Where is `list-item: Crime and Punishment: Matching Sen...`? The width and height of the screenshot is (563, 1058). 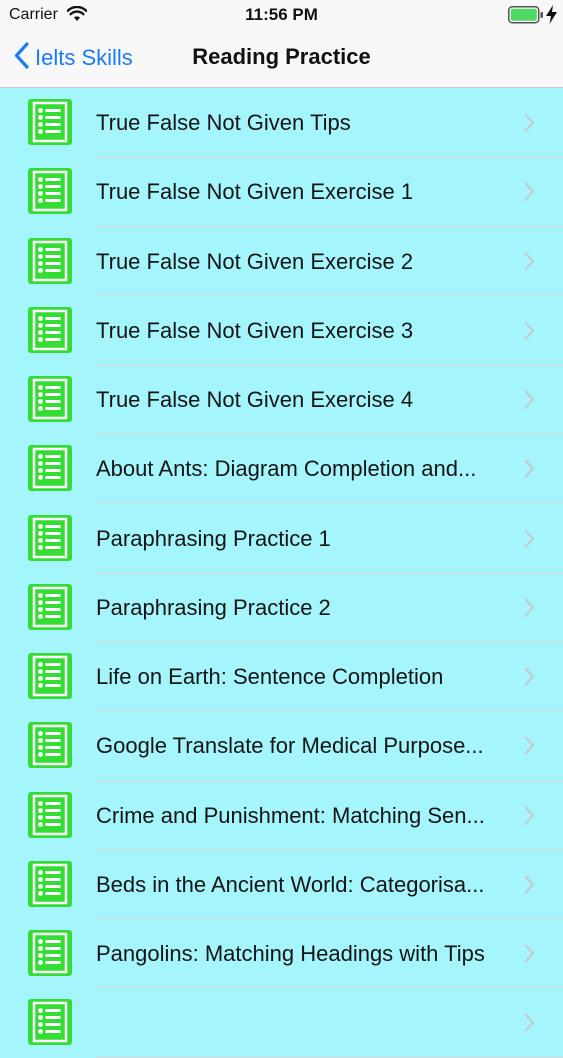 list-item: Crime and Punishment: Matching Sen... is located at coordinates (281, 815).